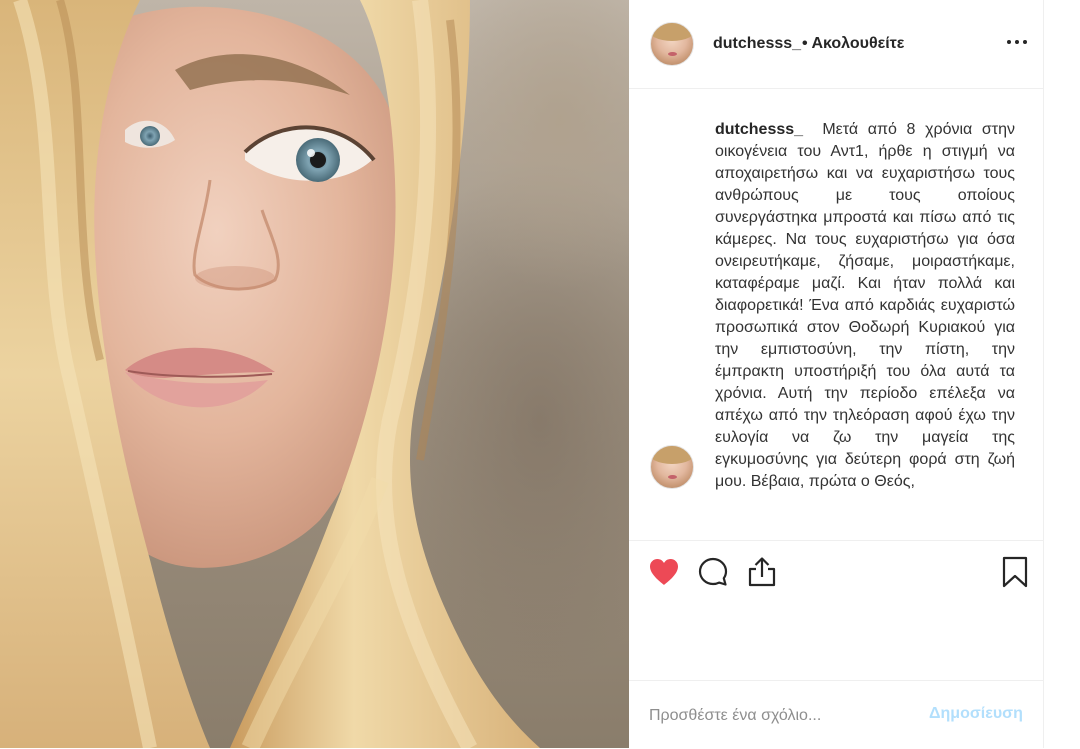  I want to click on more-options-icon, so click(1017, 42).